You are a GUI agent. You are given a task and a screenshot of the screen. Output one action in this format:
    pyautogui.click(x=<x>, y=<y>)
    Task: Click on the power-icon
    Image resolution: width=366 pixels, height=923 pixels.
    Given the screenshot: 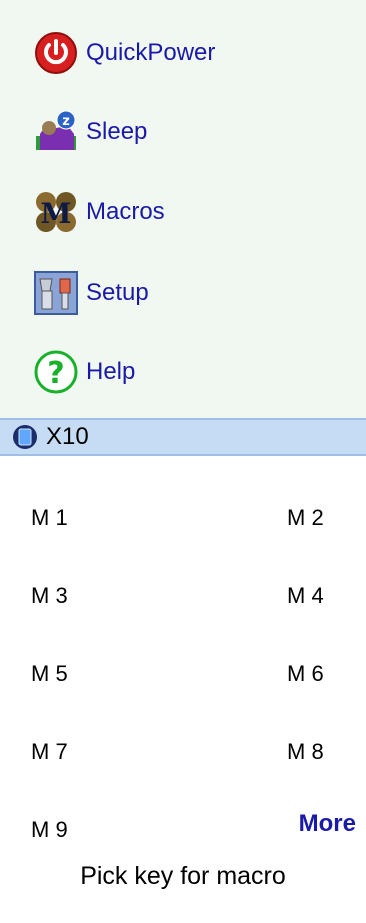 What is the action you would take?
    pyautogui.click(x=56, y=53)
    